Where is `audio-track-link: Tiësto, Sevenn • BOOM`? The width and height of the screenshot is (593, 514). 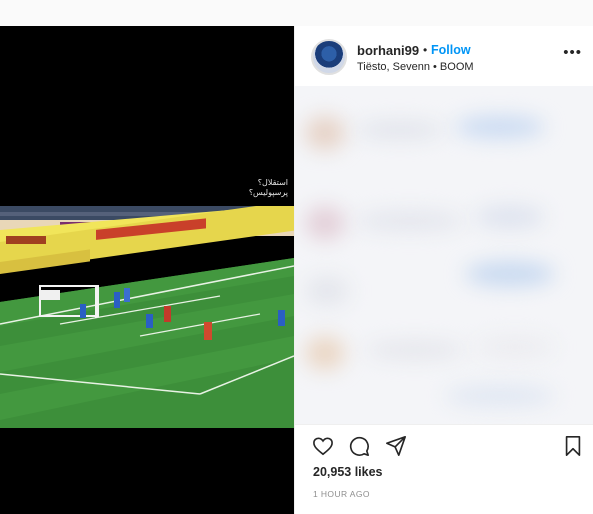
audio-track-link: Tiësto, Sevenn • BOOM is located at coordinates (415, 67).